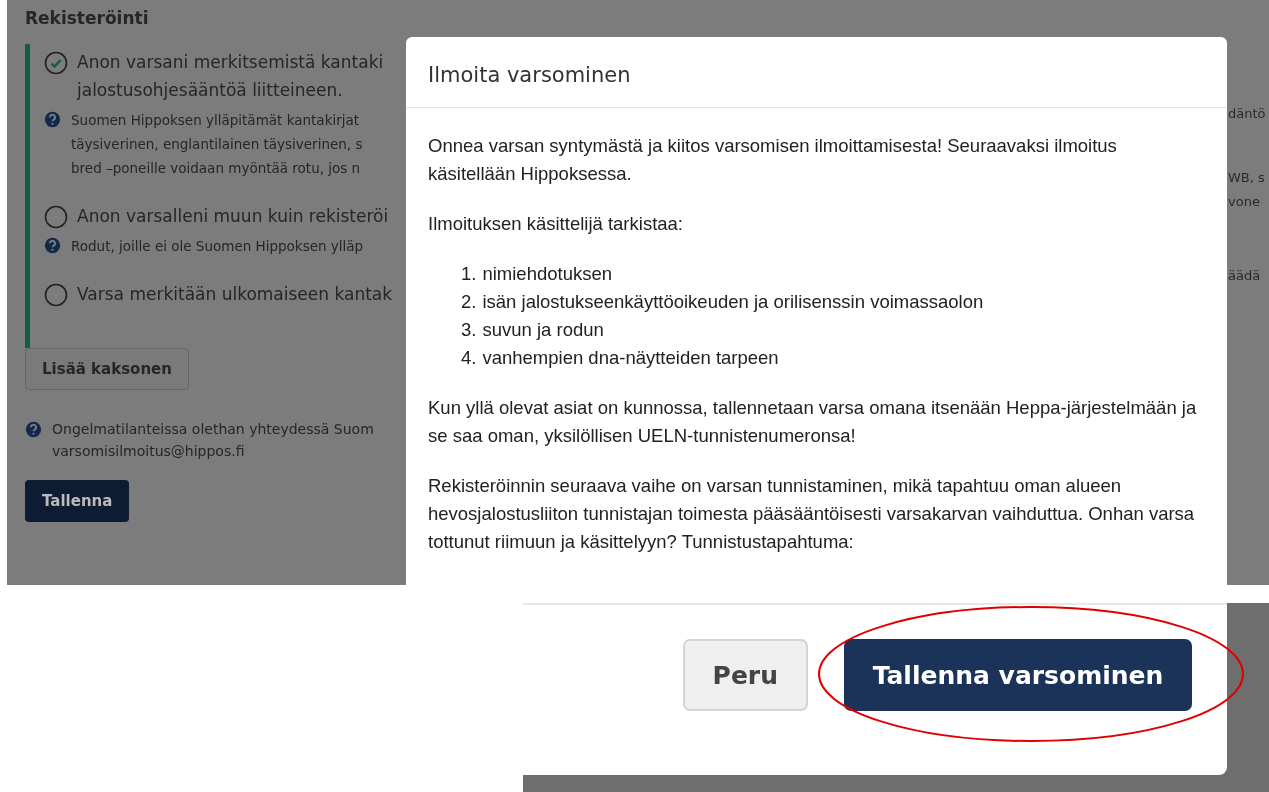  I want to click on help-text: Suomen Hippoksen ylläpitämät kantakirjat, so click(216, 120).